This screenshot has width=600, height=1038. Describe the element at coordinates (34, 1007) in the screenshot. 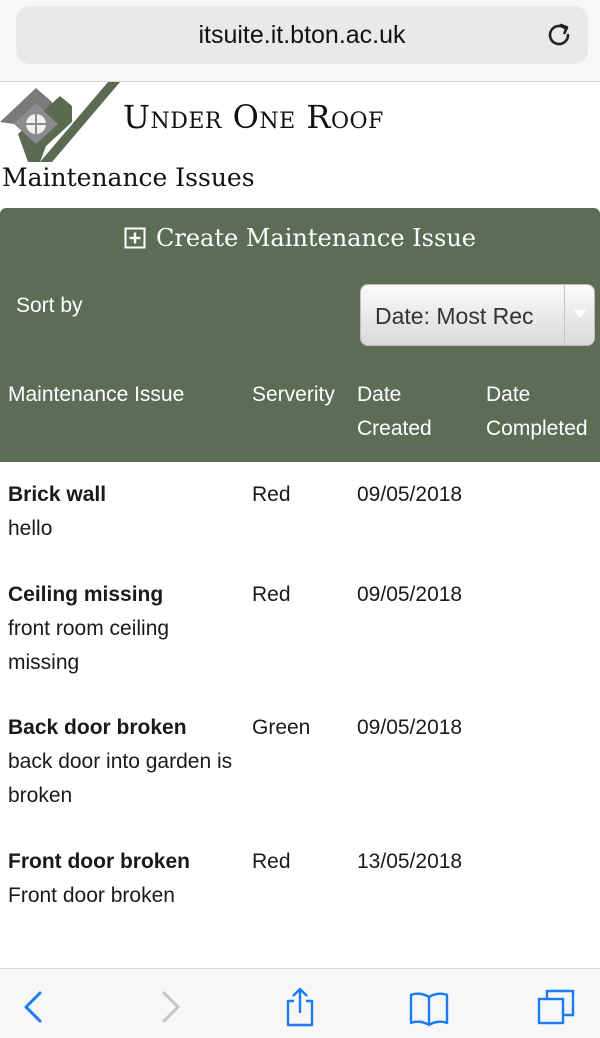

I see `back-icon` at that location.